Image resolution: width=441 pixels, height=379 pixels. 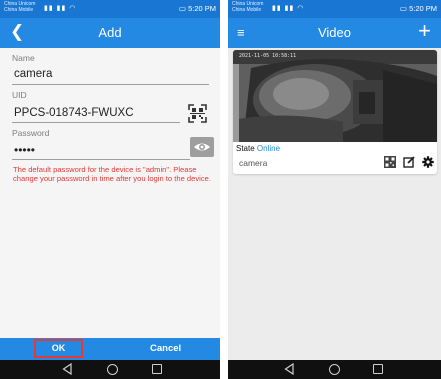 I want to click on settings-gear-icon, so click(x=428, y=162).